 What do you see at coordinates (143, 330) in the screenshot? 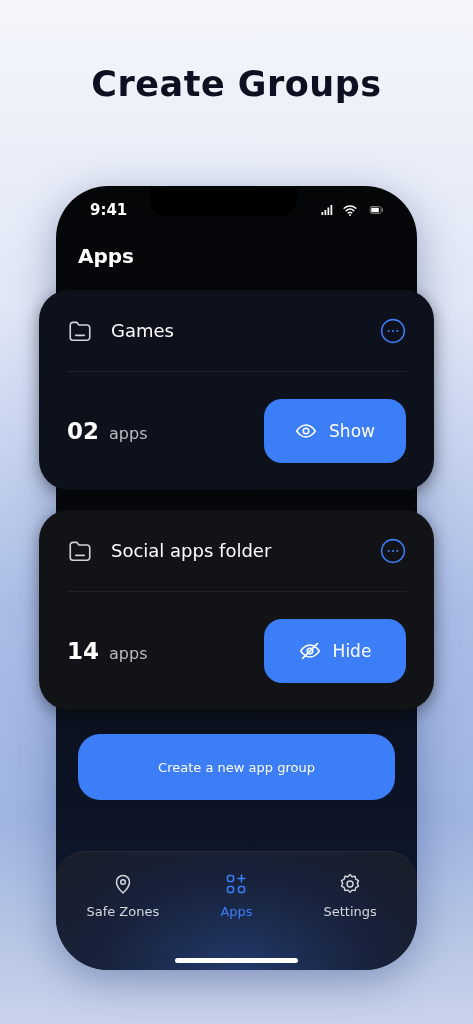
I see `group-name: Games` at bounding box center [143, 330].